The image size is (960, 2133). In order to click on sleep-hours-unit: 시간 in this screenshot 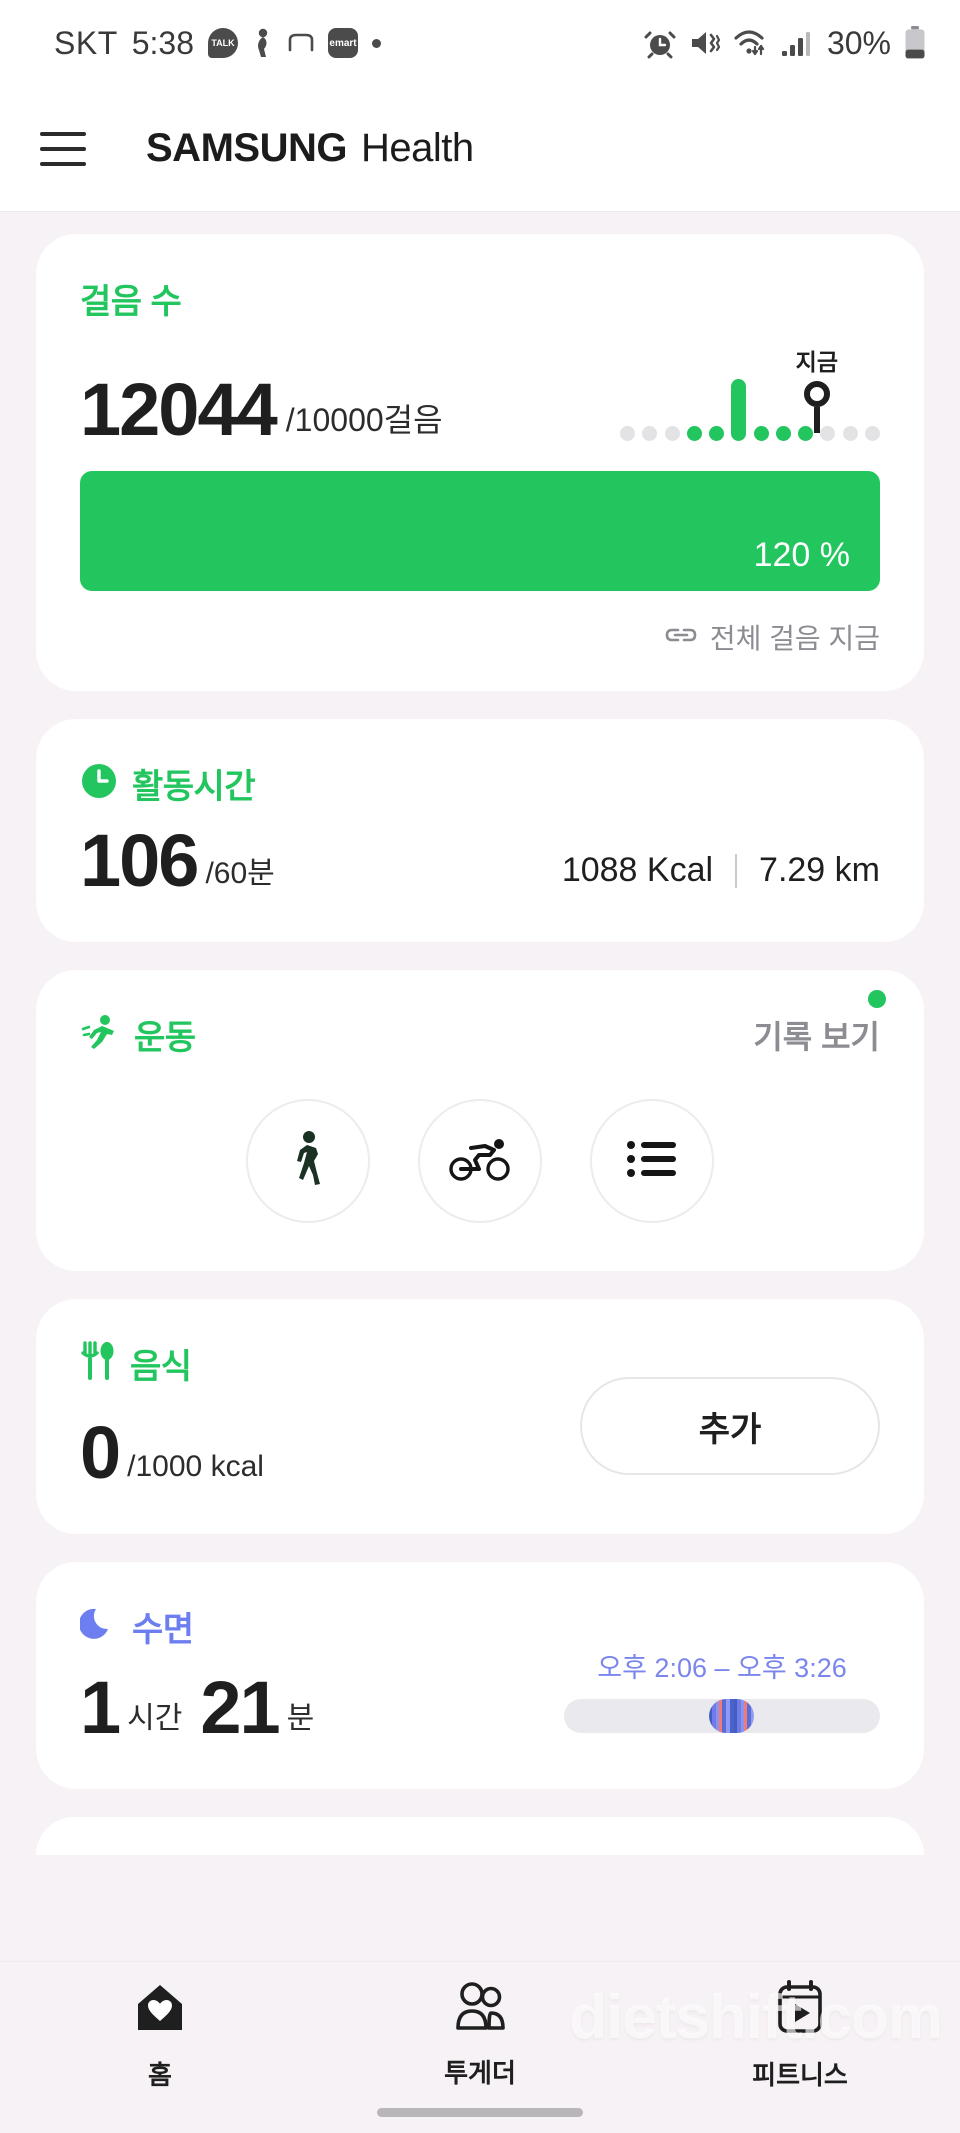, I will do `click(155, 1718)`.